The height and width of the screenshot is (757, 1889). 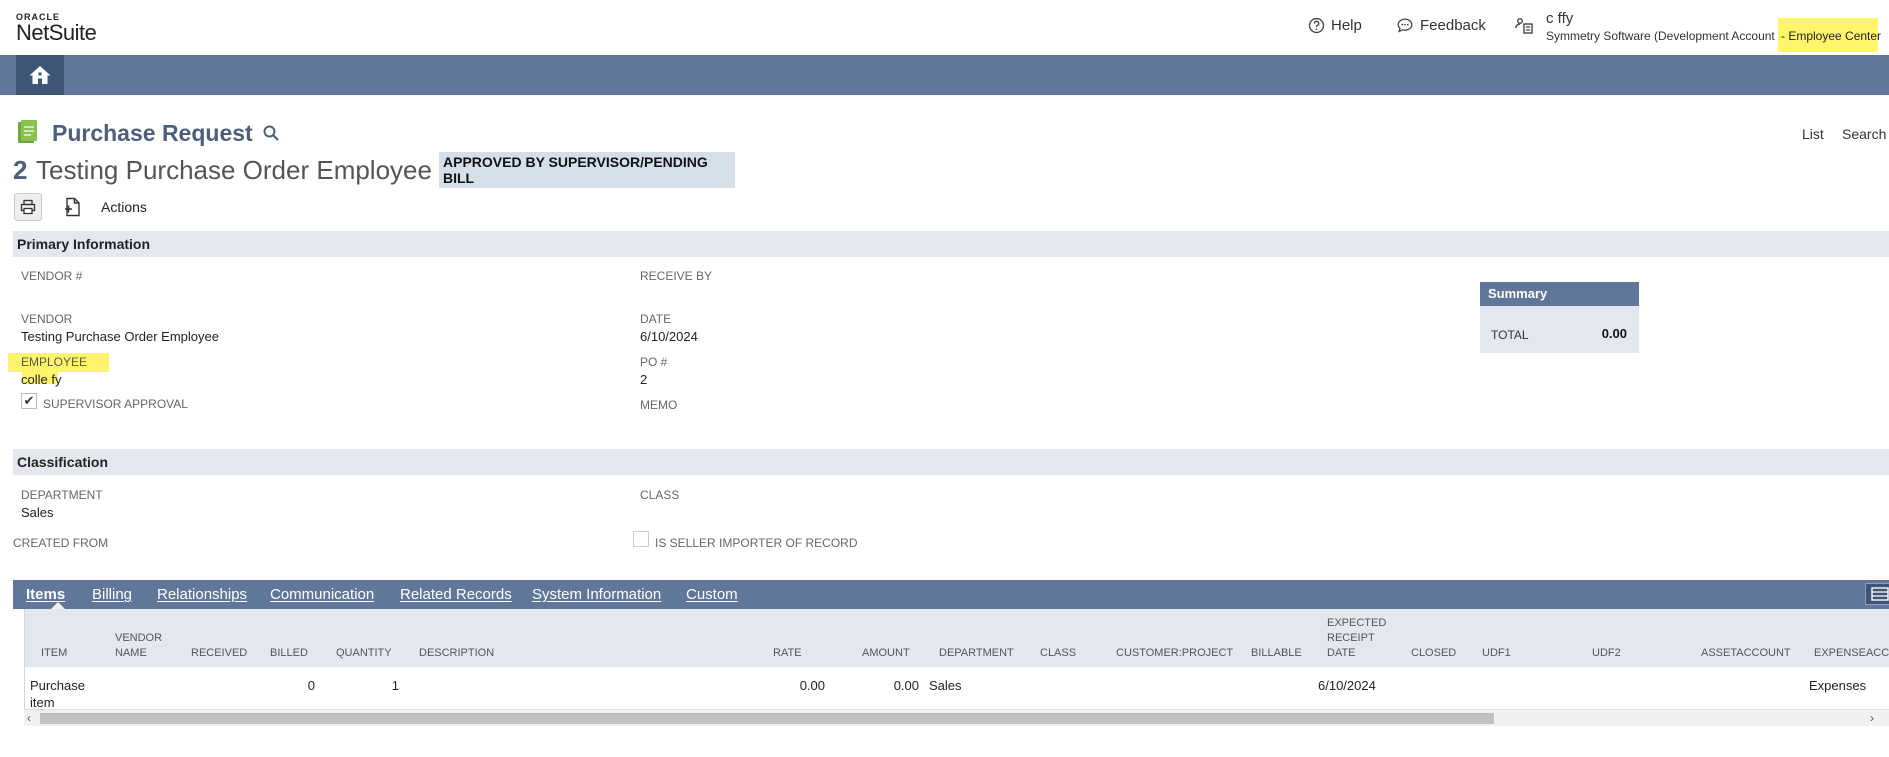 I want to click on employee-value: colle fy, so click(x=41, y=379).